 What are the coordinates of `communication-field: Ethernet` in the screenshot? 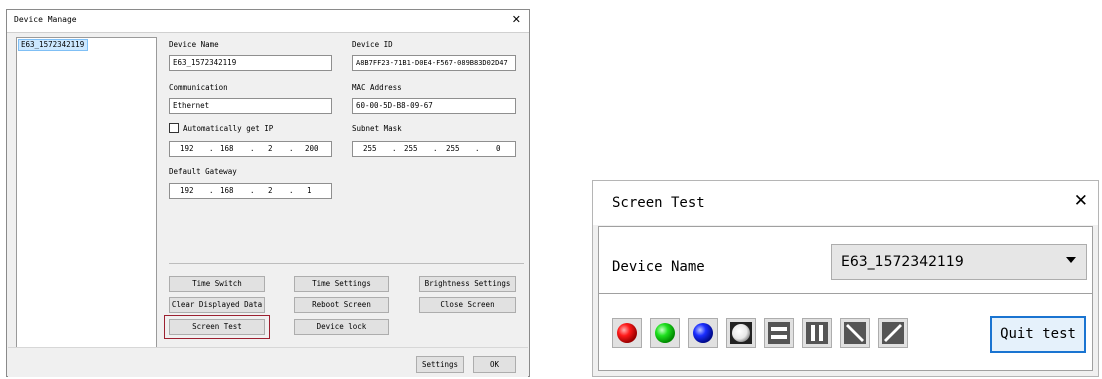 It's located at (250, 106).